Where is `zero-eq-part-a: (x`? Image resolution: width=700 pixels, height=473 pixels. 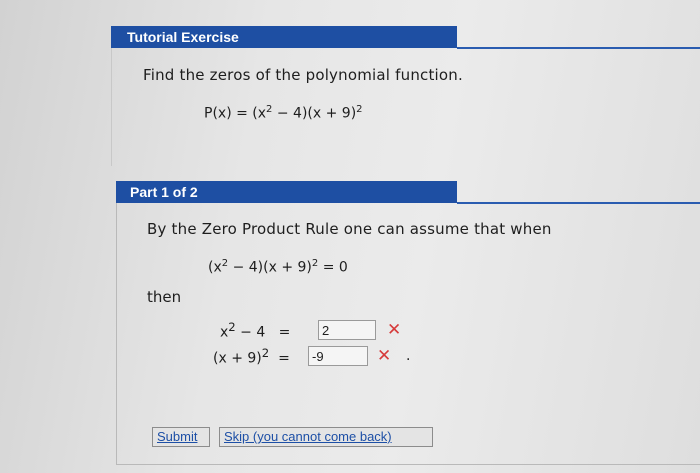 zero-eq-part-a: (x is located at coordinates (215, 267).